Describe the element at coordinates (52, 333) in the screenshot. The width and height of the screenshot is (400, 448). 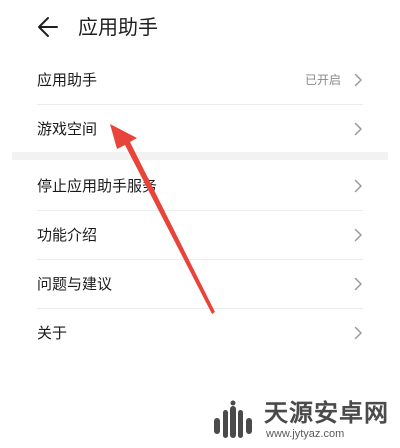
I see `settings-item-label: 关于` at that location.